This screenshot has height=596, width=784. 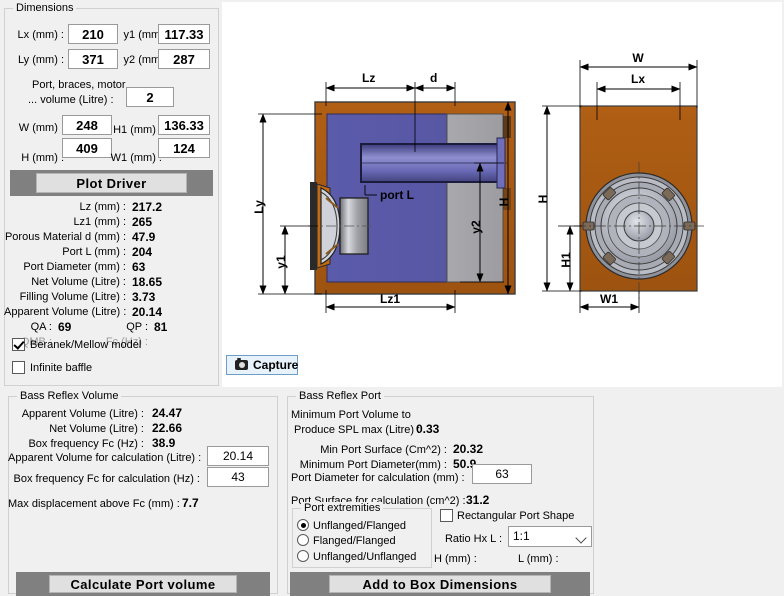 I want to click on rectangular-port-shape-label: Rectangular Port Shape, so click(x=516, y=516).